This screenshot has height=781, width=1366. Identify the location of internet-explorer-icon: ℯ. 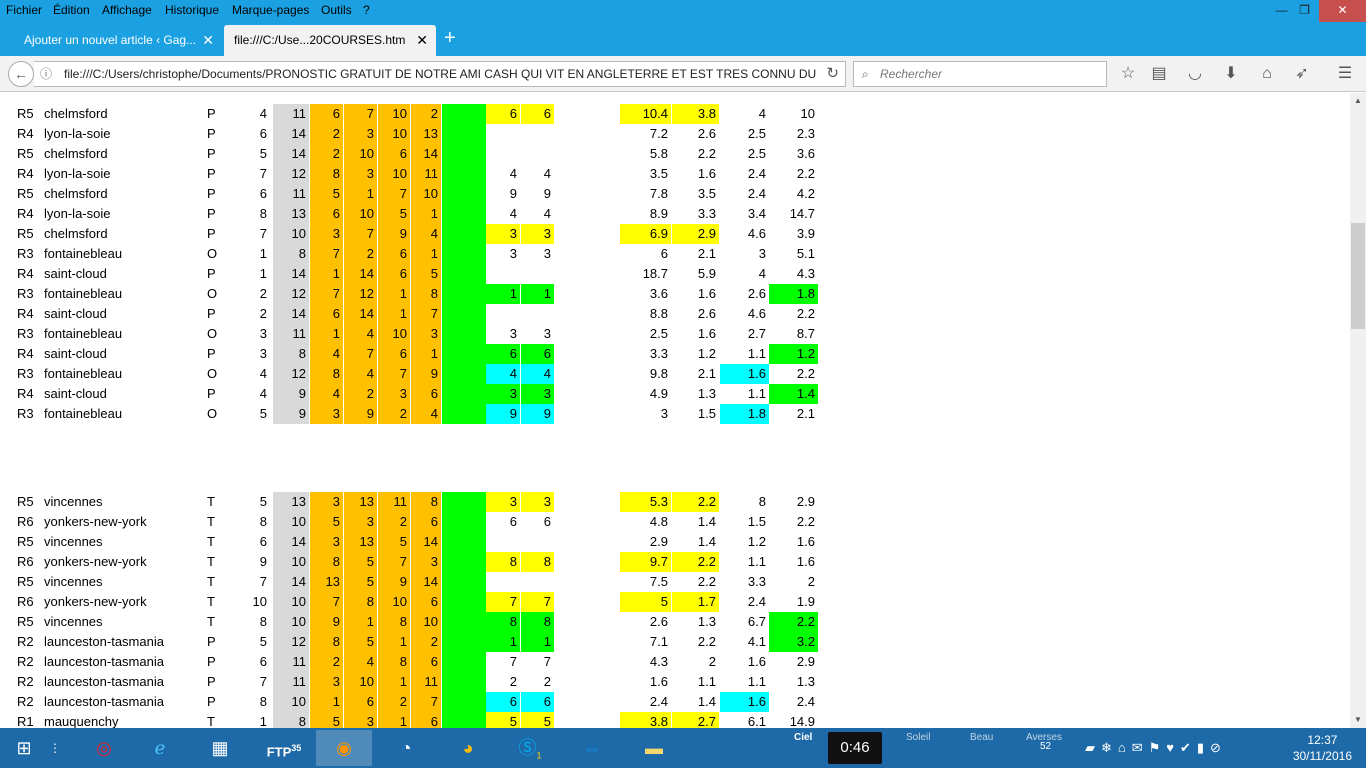
(160, 748).